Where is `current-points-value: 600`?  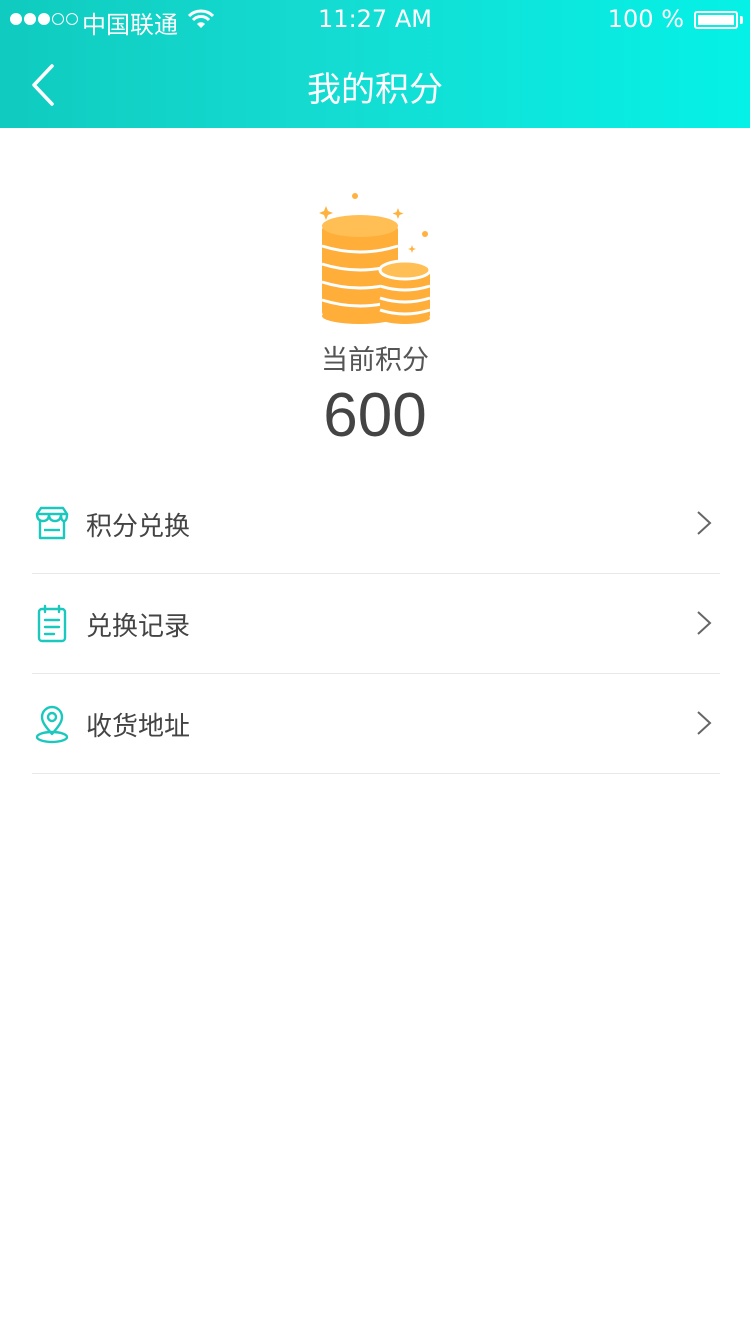 current-points-value: 600 is located at coordinates (375, 415).